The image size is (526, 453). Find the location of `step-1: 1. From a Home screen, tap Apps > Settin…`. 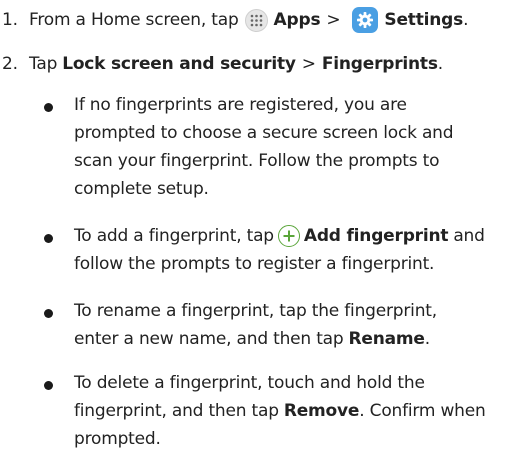

step-1: 1. From a Home screen, tap Apps > Settin… is located at coordinates (263, 20).